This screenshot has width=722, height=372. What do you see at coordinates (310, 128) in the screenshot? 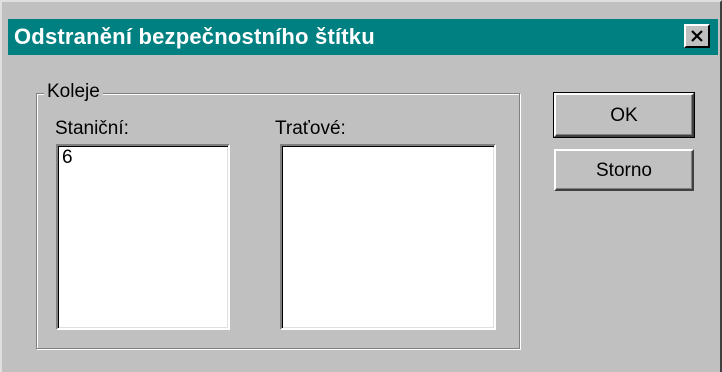
I see `line-tracks-label: Traťové:` at bounding box center [310, 128].